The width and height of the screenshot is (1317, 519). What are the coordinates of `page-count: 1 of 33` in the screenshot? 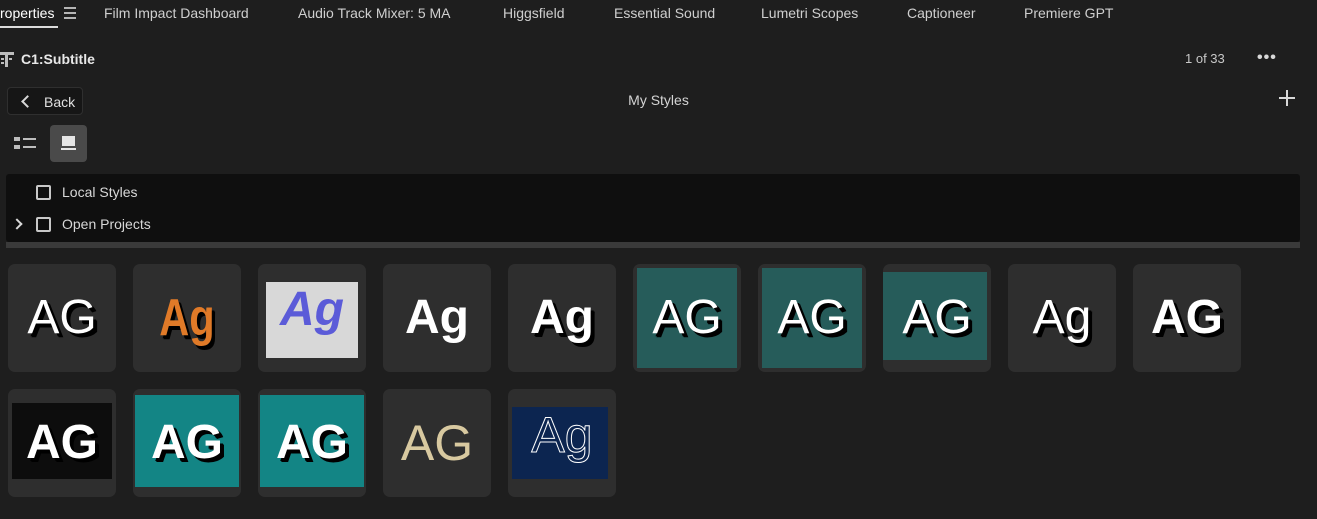 It's located at (1205, 58).